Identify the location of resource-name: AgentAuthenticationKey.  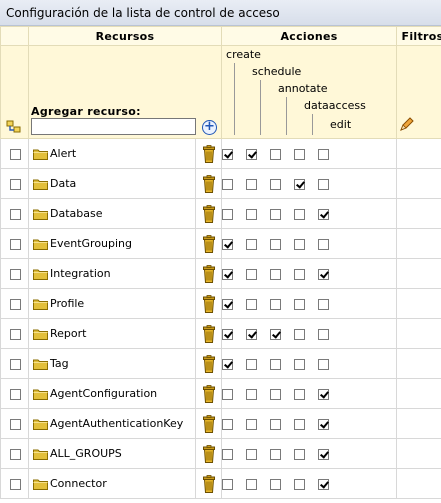
(116, 423).